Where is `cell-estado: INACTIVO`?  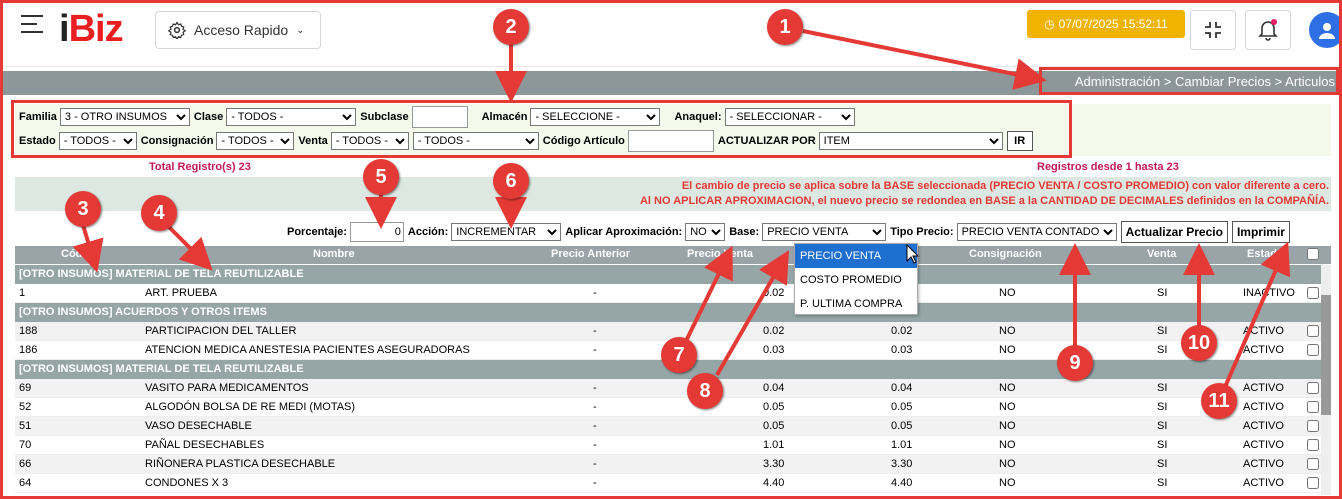
cell-estado: INACTIVO is located at coordinates (1269, 293).